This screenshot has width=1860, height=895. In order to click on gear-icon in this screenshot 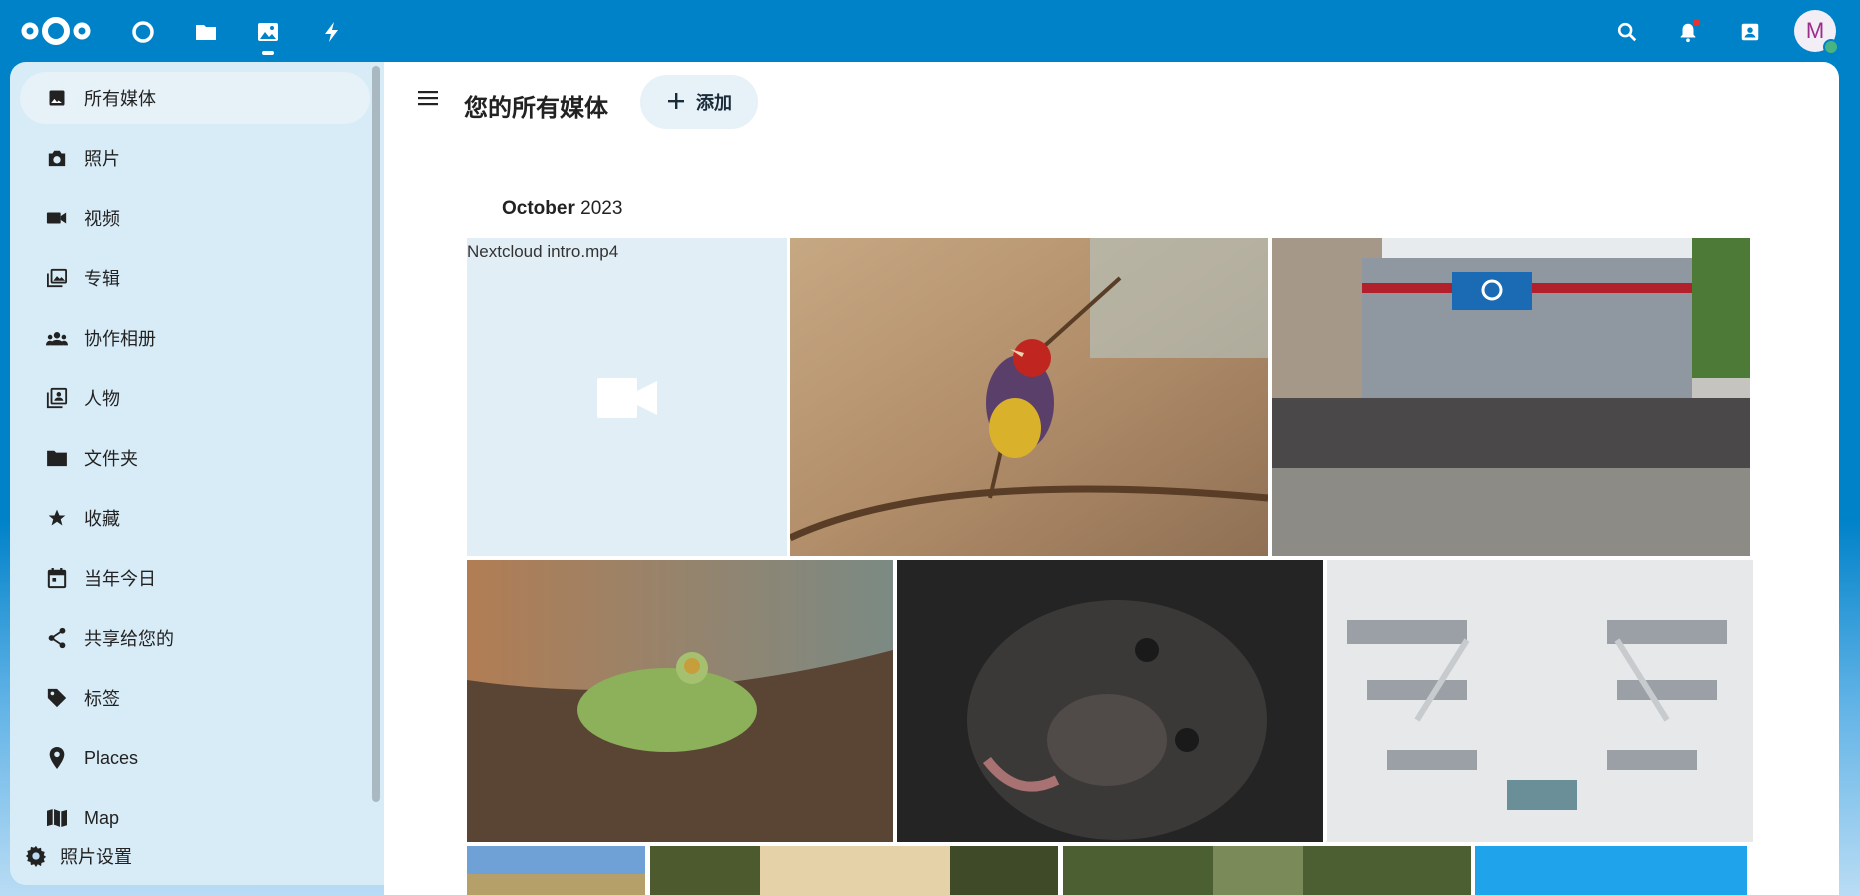, I will do `click(36, 856)`.